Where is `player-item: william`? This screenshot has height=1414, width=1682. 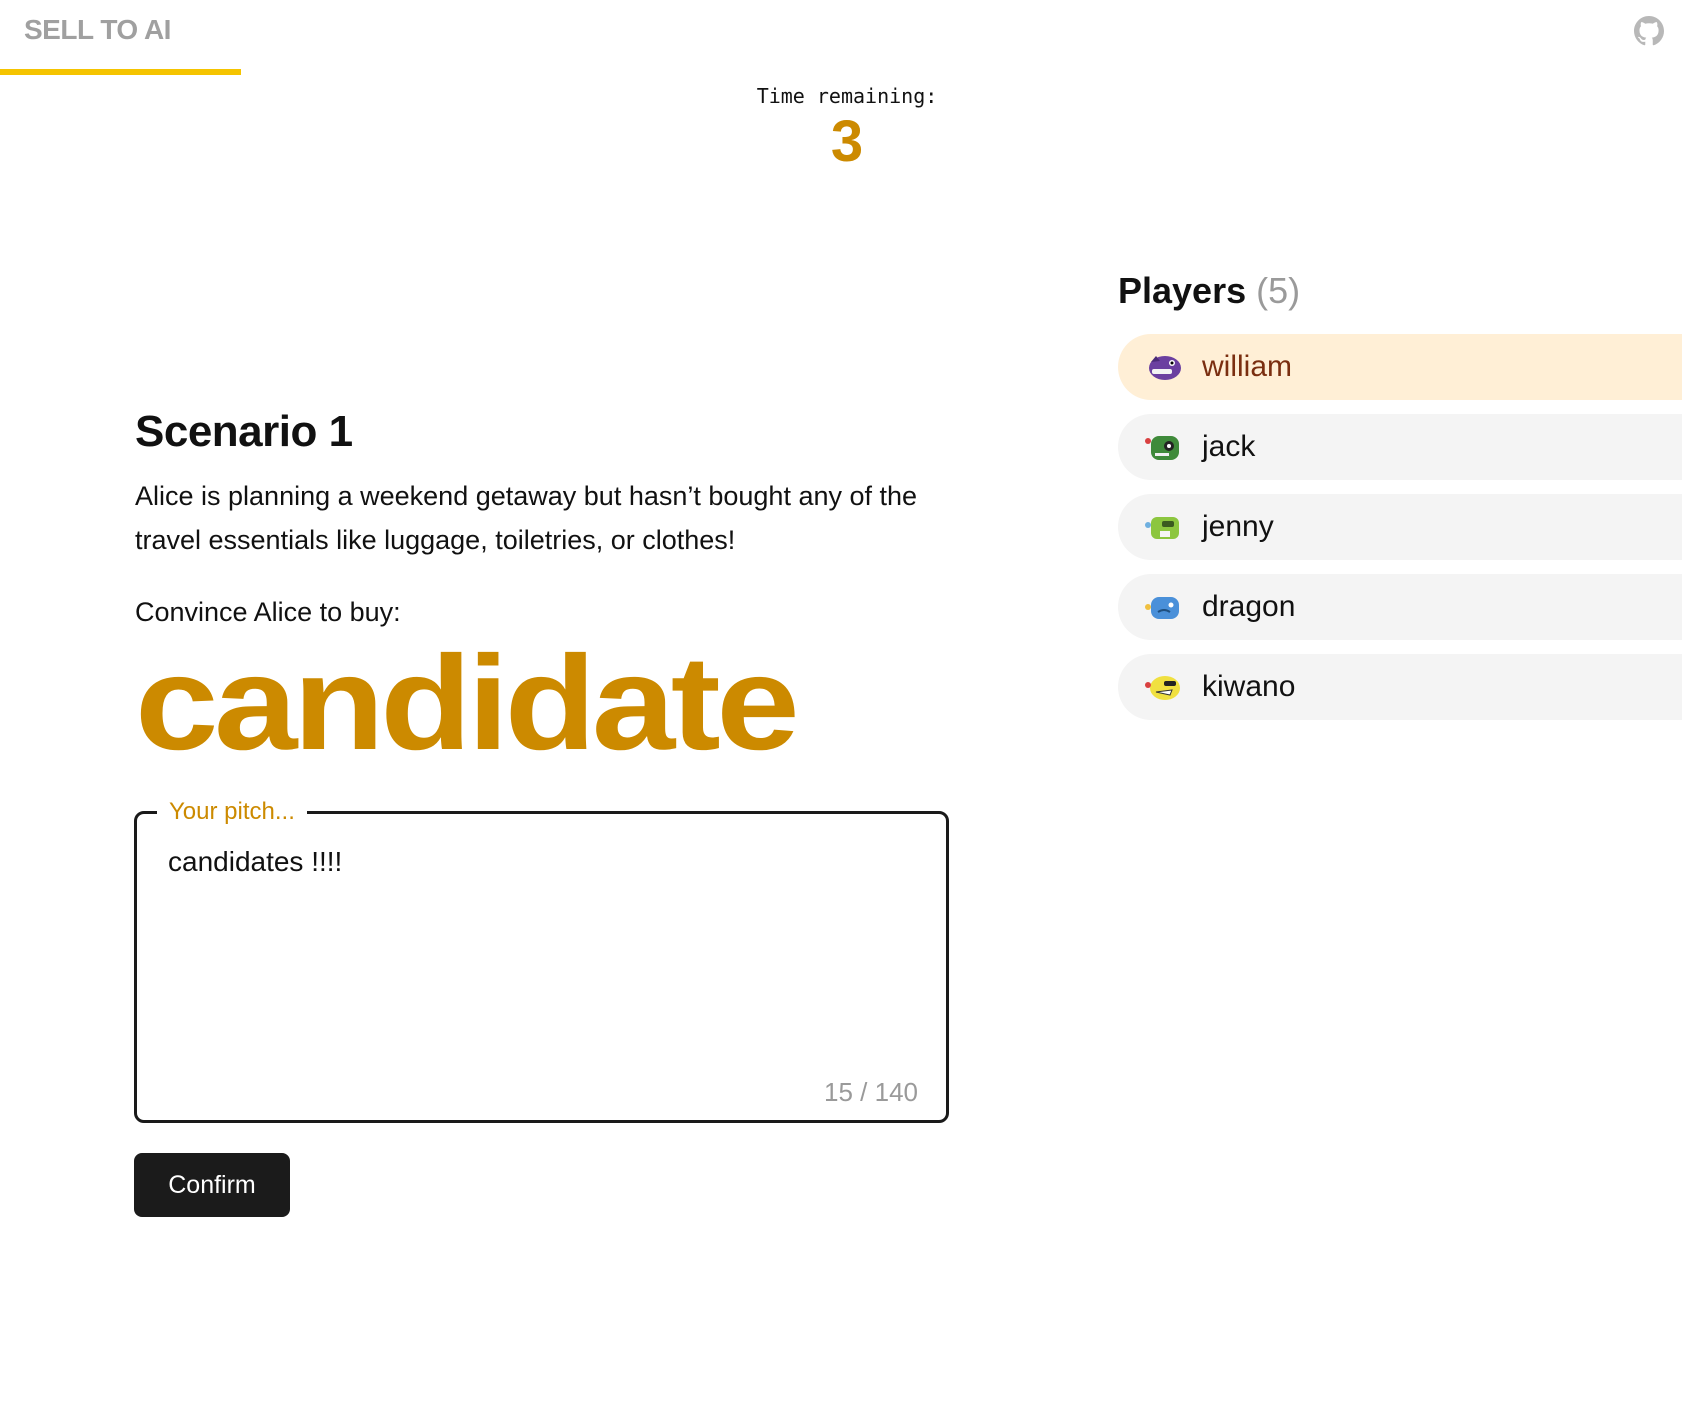 player-item: william is located at coordinates (1400, 367).